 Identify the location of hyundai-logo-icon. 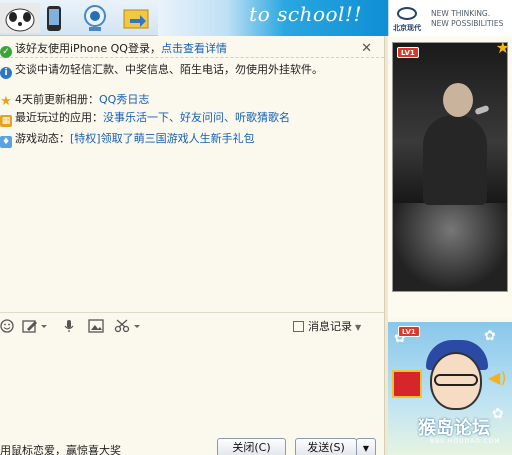
(407, 13).